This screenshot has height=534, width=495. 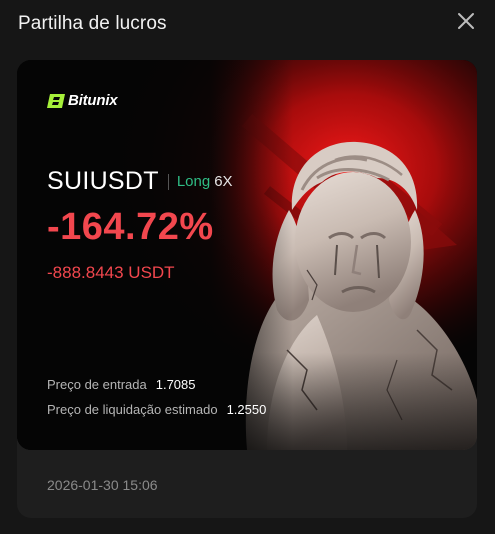 I want to click on close-button, so click(x=466, y=21).